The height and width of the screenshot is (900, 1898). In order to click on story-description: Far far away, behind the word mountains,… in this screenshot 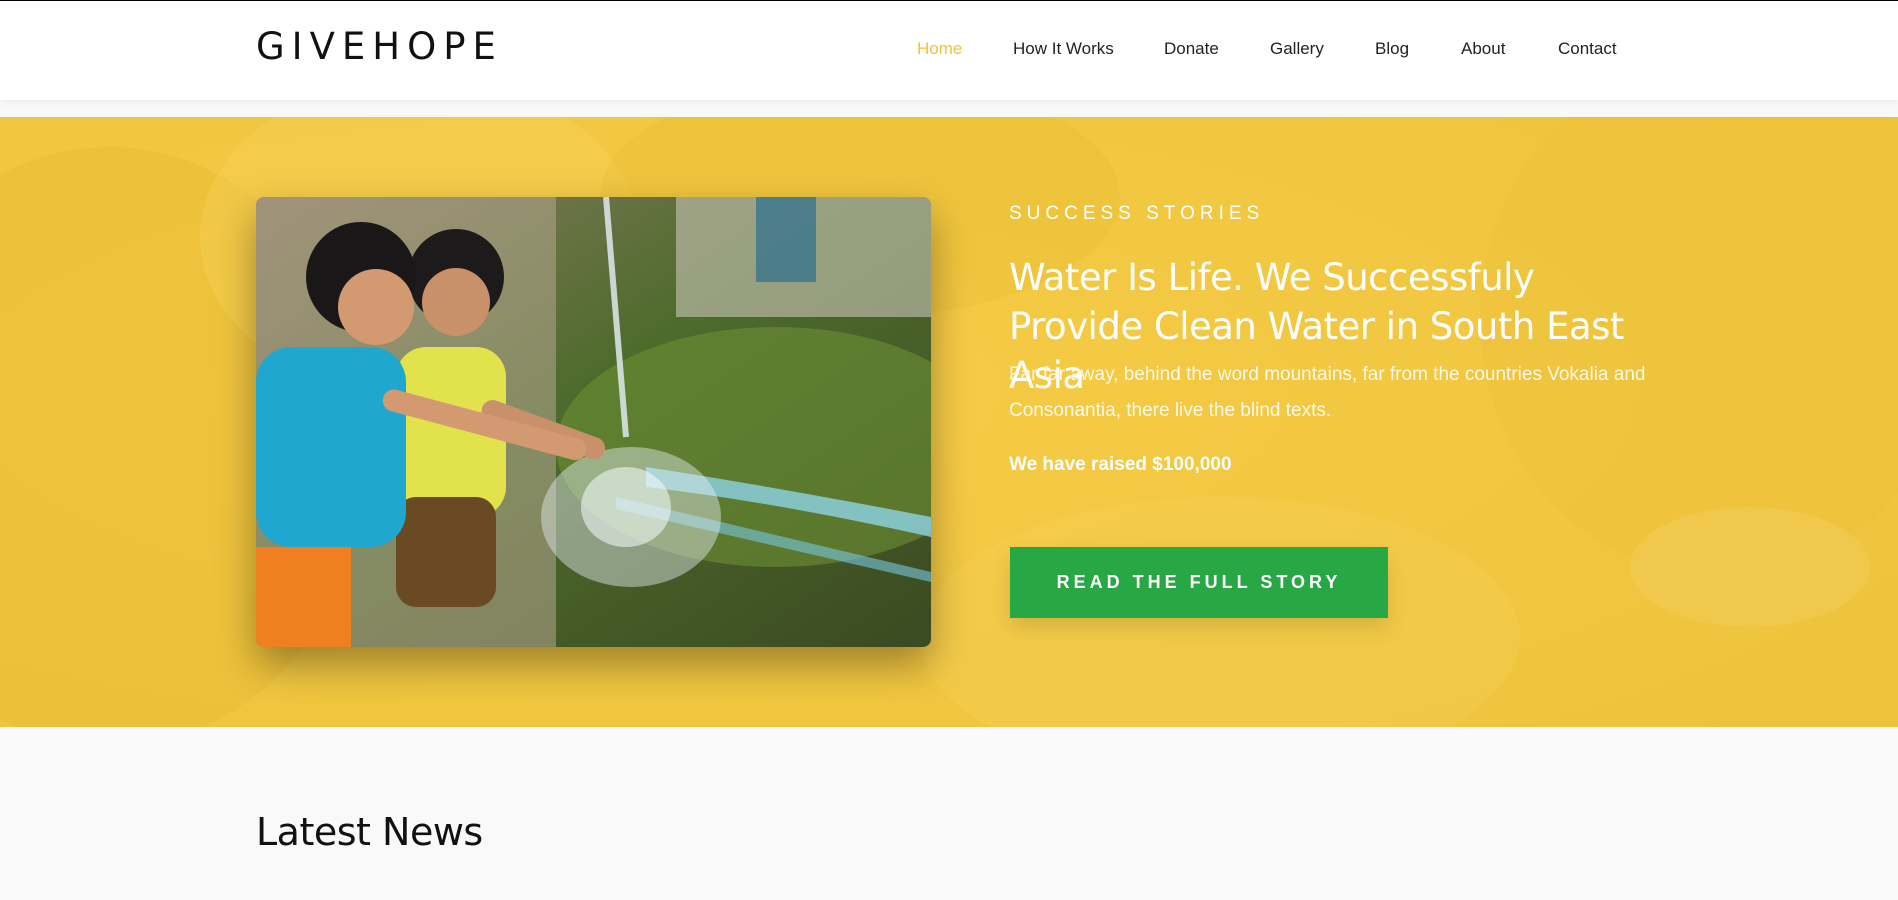, I will do `click(1327, 392)`.